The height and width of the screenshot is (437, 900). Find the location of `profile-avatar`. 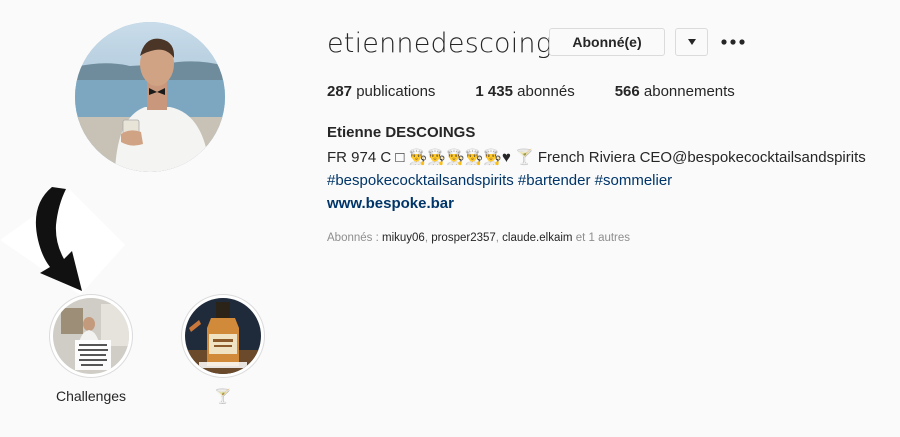

profile-avatar is located at coordinates (150, 97).